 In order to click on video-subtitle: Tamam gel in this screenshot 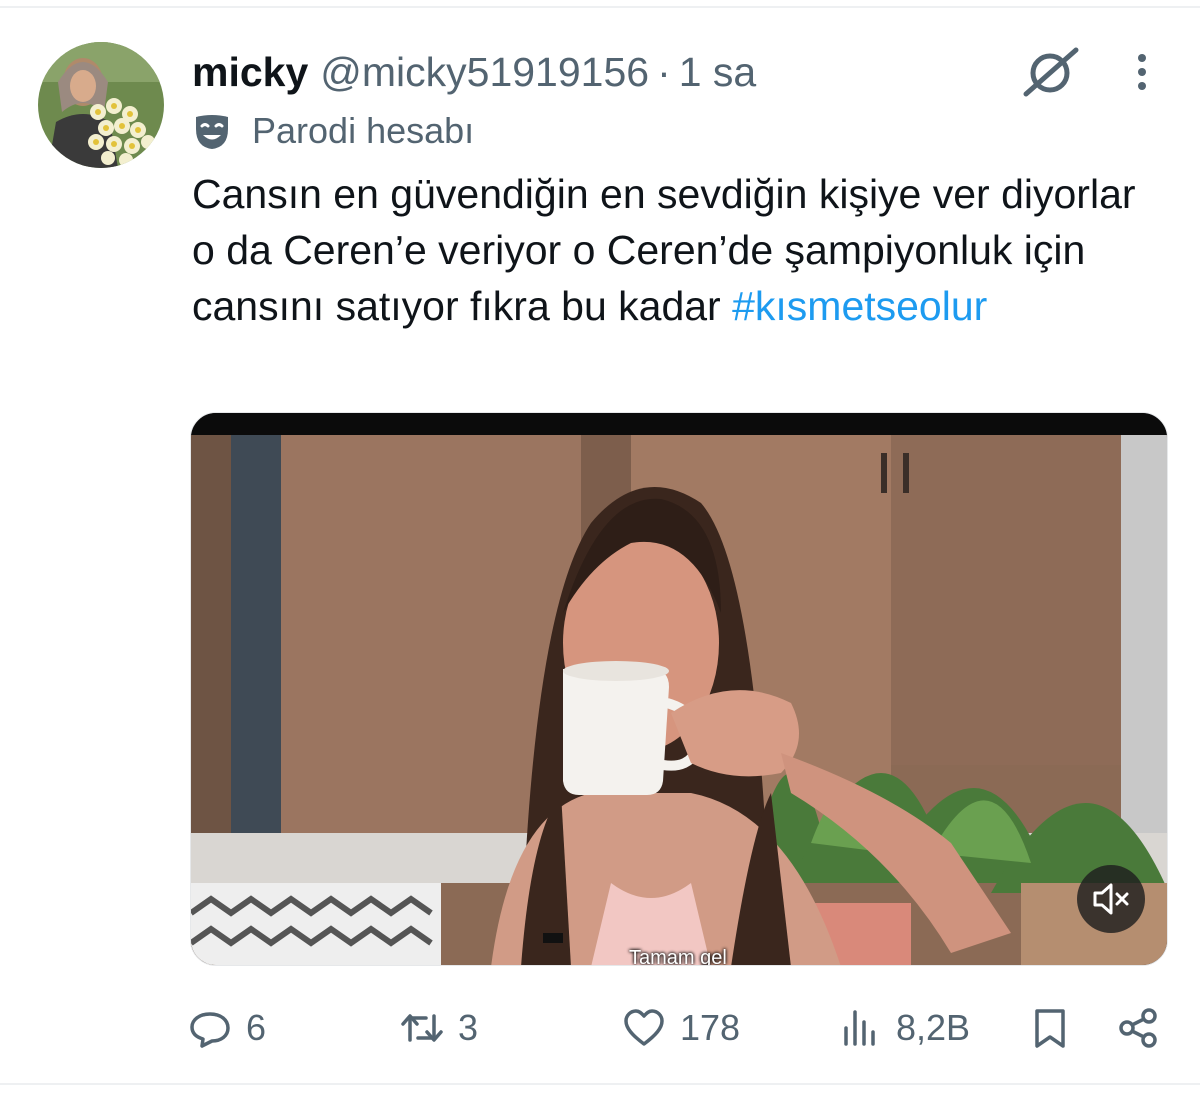, I will do `click(678, 956)`.